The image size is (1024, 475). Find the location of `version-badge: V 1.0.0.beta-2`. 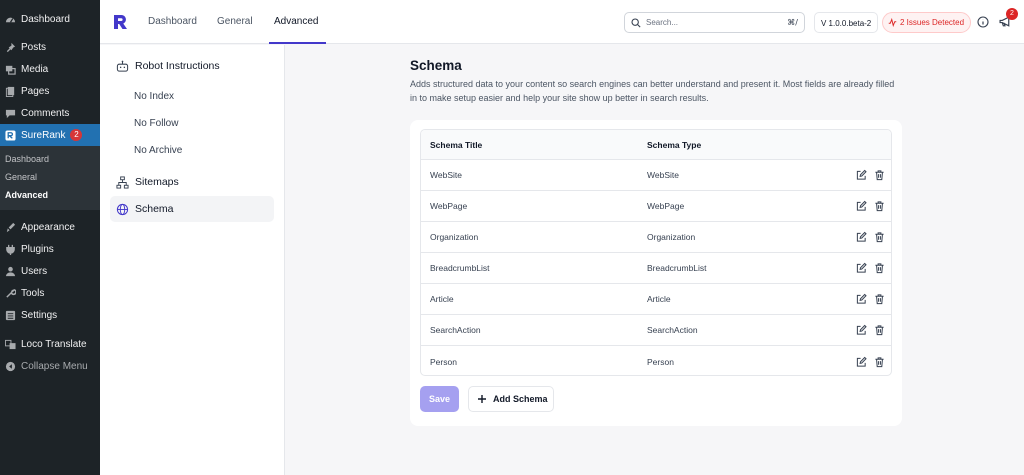

version-badge: V 1.0.0.beta-2 is located at coordinates (846, 22).